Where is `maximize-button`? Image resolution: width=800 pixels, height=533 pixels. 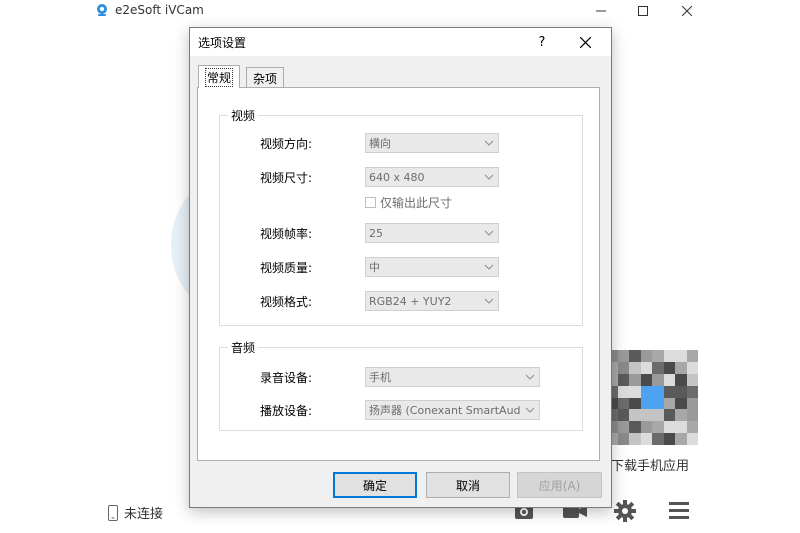
maximize-button is located at coordinates (643, 11).